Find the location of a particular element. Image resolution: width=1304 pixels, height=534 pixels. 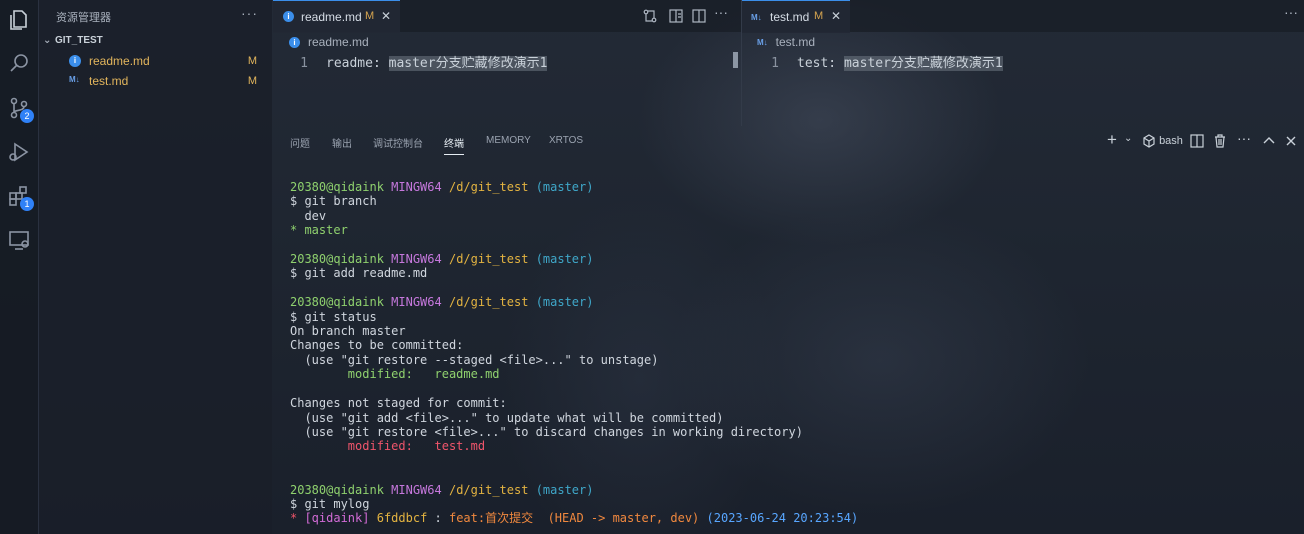

code-line-left: 1 readme: master分支贮藏修改演示1 is located at coordinates (417, 61).